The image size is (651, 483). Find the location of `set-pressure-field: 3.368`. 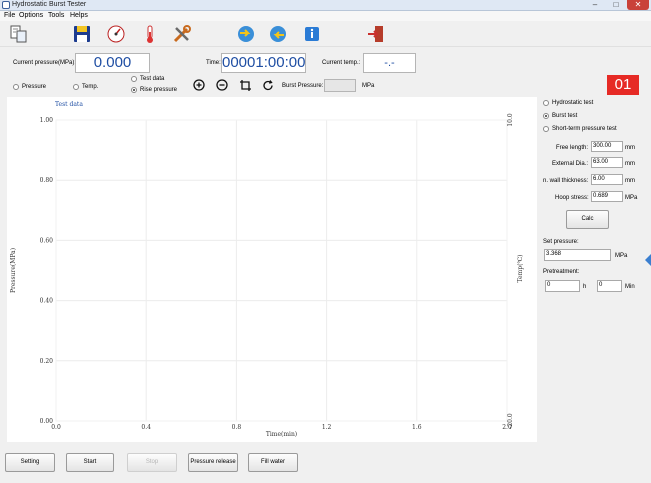

set-pressure-field: 3.368 is located at coordinates (577, 255).